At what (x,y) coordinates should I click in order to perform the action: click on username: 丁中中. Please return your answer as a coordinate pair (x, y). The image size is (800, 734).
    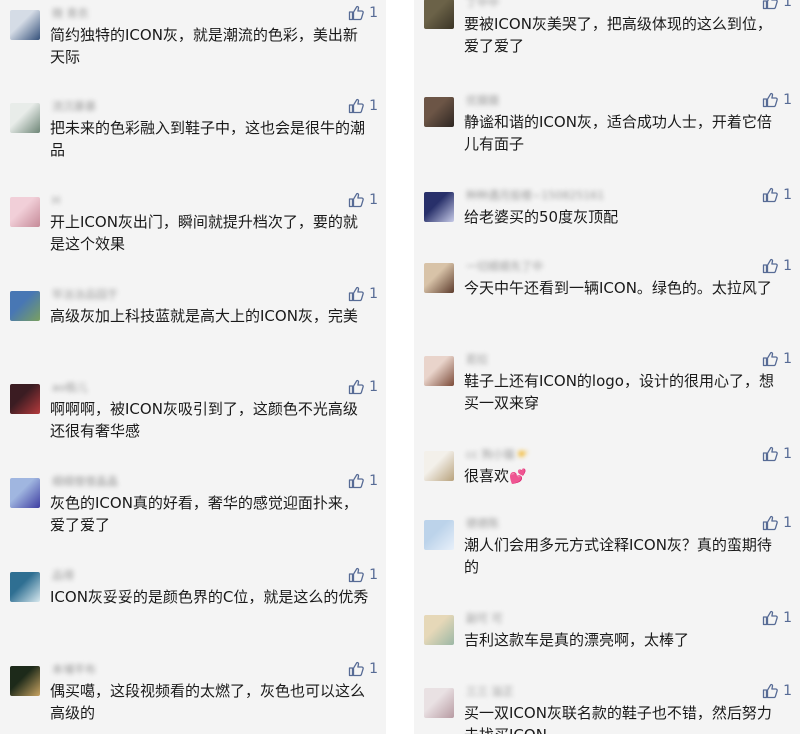
    Looking at the image, I should click on (482, 5).